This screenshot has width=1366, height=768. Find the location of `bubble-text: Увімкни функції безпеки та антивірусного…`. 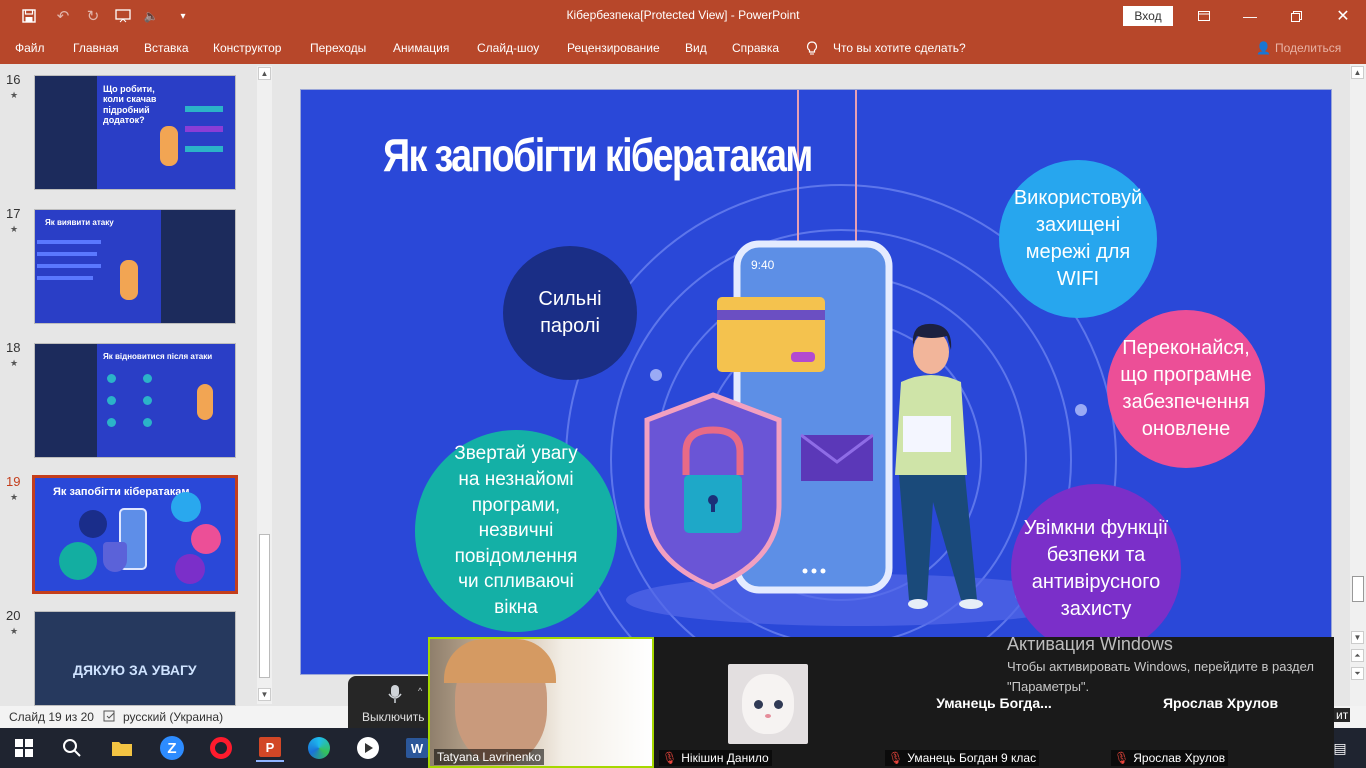

bubble-text: Увімкни функції безпеки та антивірусного… is located at coordinates (1096, 568).